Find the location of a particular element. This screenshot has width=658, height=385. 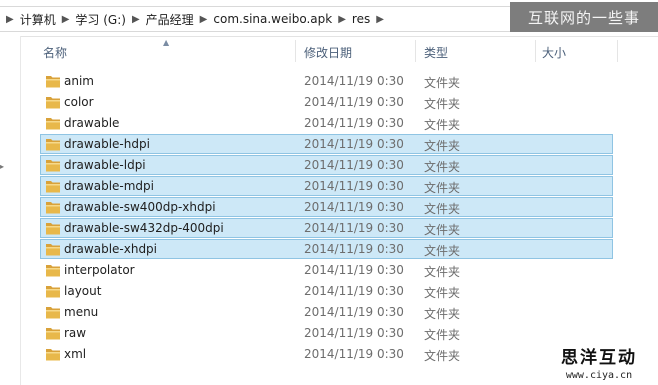

row-name: drawable-sw400dp-xhdpi is located at coordinates (140, 207).